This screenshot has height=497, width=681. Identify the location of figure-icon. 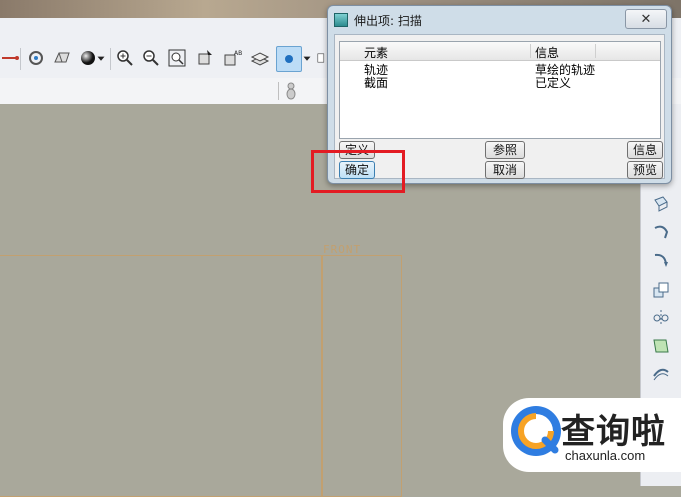
(291, 91).